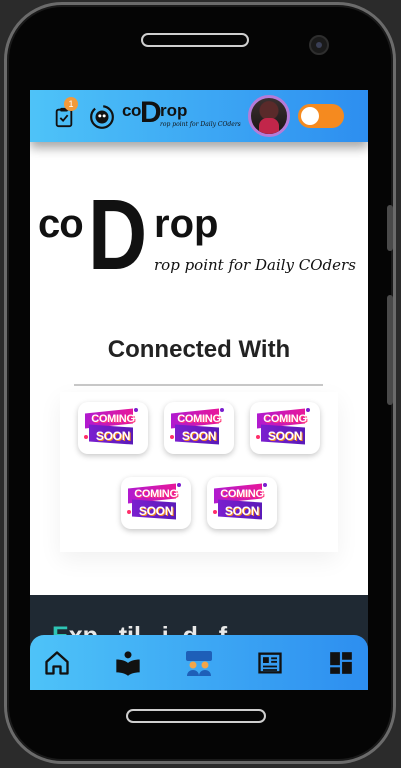 Image resolution: width=401 pixels, height=768 pixels. I want to click on nav-community, so click(199, 663).